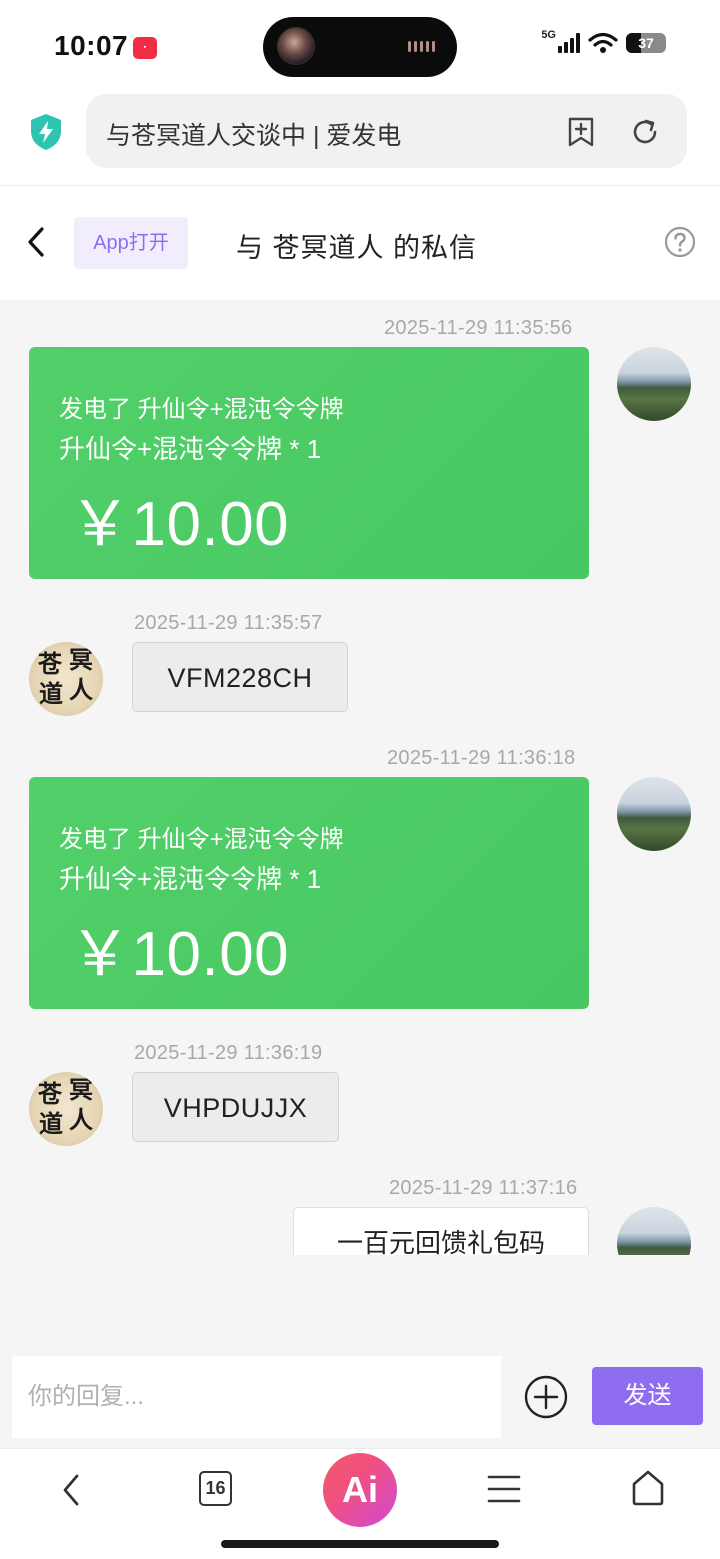  What do you see at coordinates (46, 132) in the screenshot?
I see `shield-icon` at bounding box center [46, 132].